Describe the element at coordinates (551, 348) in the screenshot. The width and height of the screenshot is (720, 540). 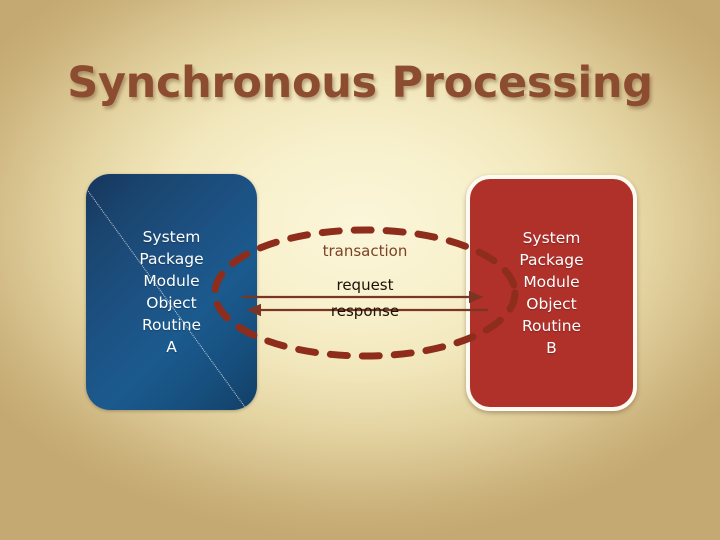
I see `box-b-line-label: B` at that location.